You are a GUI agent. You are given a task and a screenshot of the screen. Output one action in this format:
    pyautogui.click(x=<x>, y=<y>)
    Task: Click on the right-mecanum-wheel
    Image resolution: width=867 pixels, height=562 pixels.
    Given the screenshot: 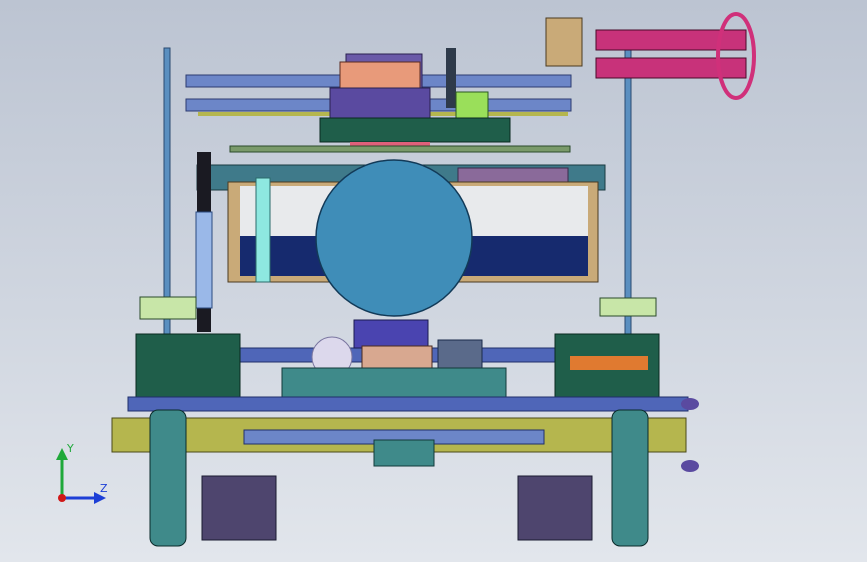 What is the action you would take?
    pyautogui.click(x=630, y=478)
    